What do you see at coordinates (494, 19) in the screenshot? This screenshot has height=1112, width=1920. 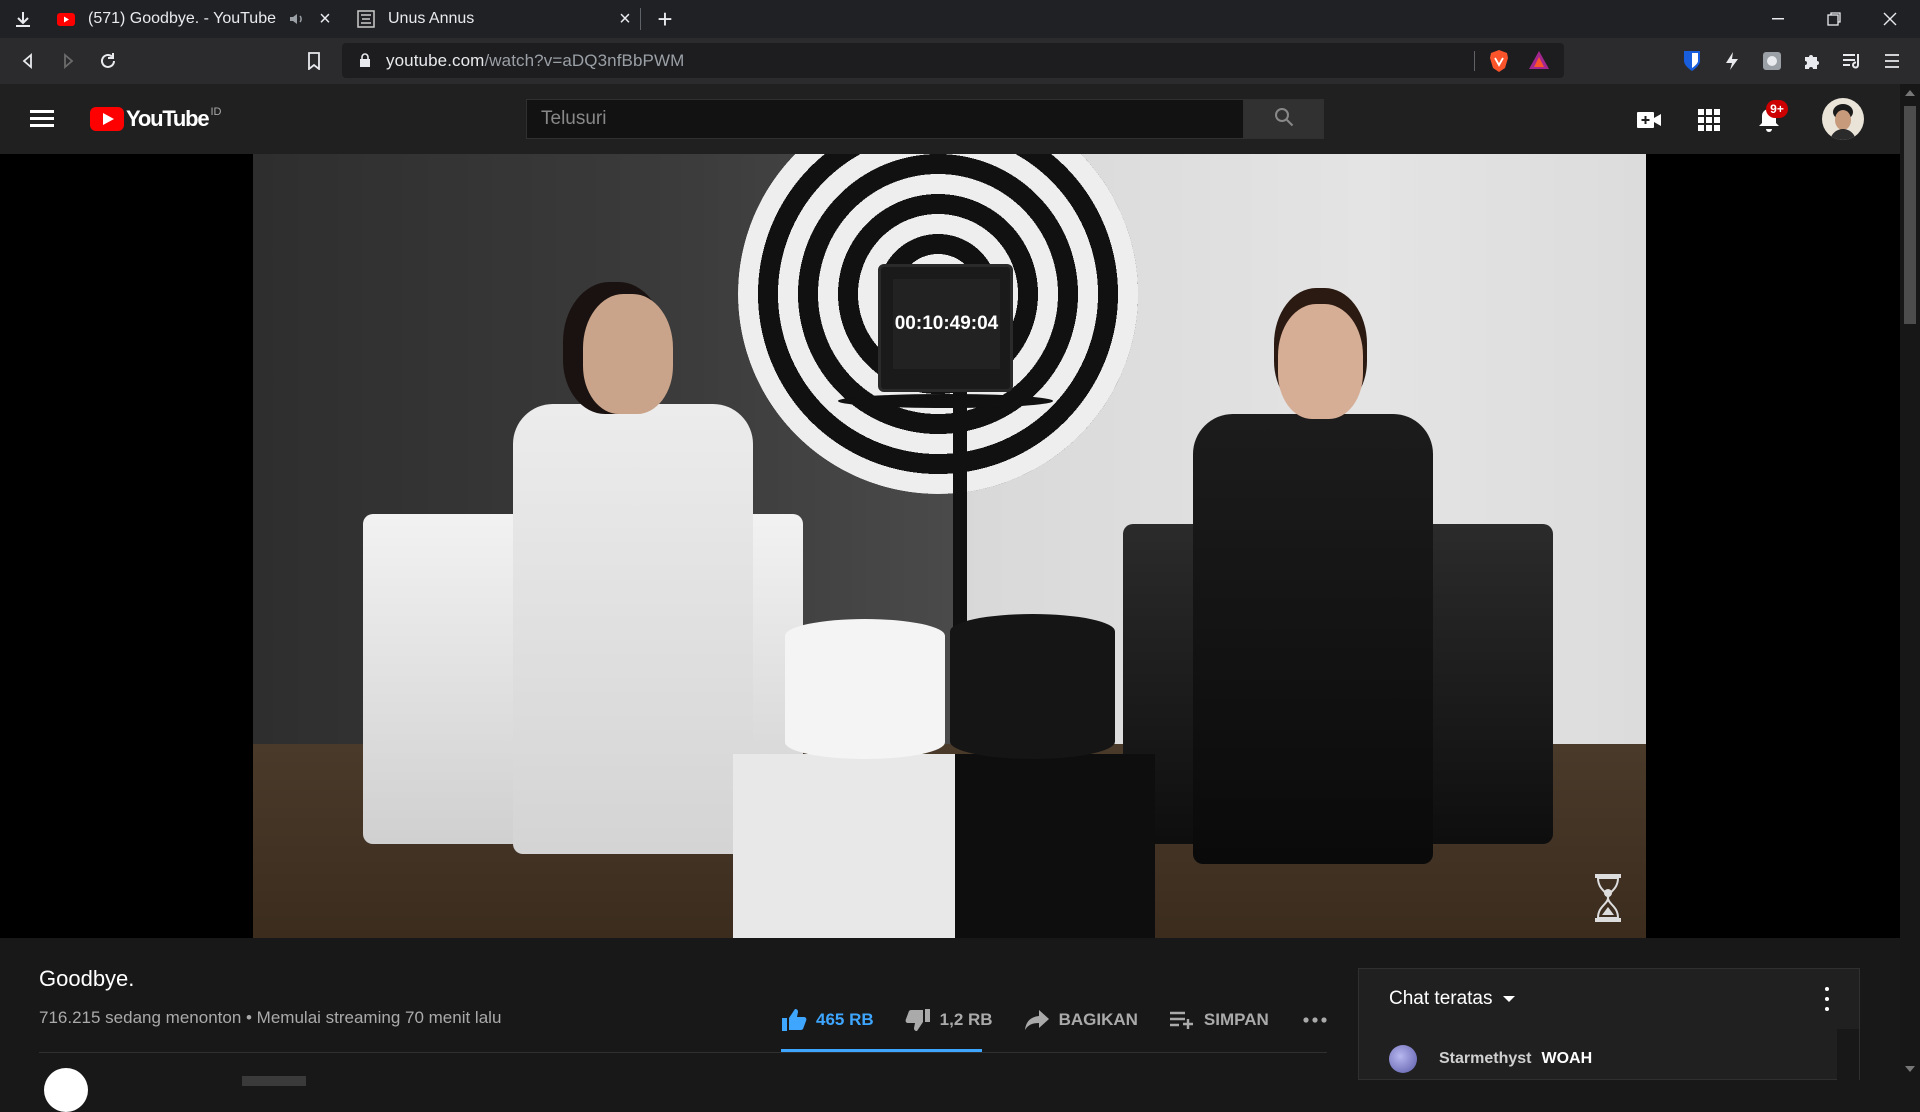 I see `tab-unus-annus: Unus Annus ×` at bounding box center [494, 19].